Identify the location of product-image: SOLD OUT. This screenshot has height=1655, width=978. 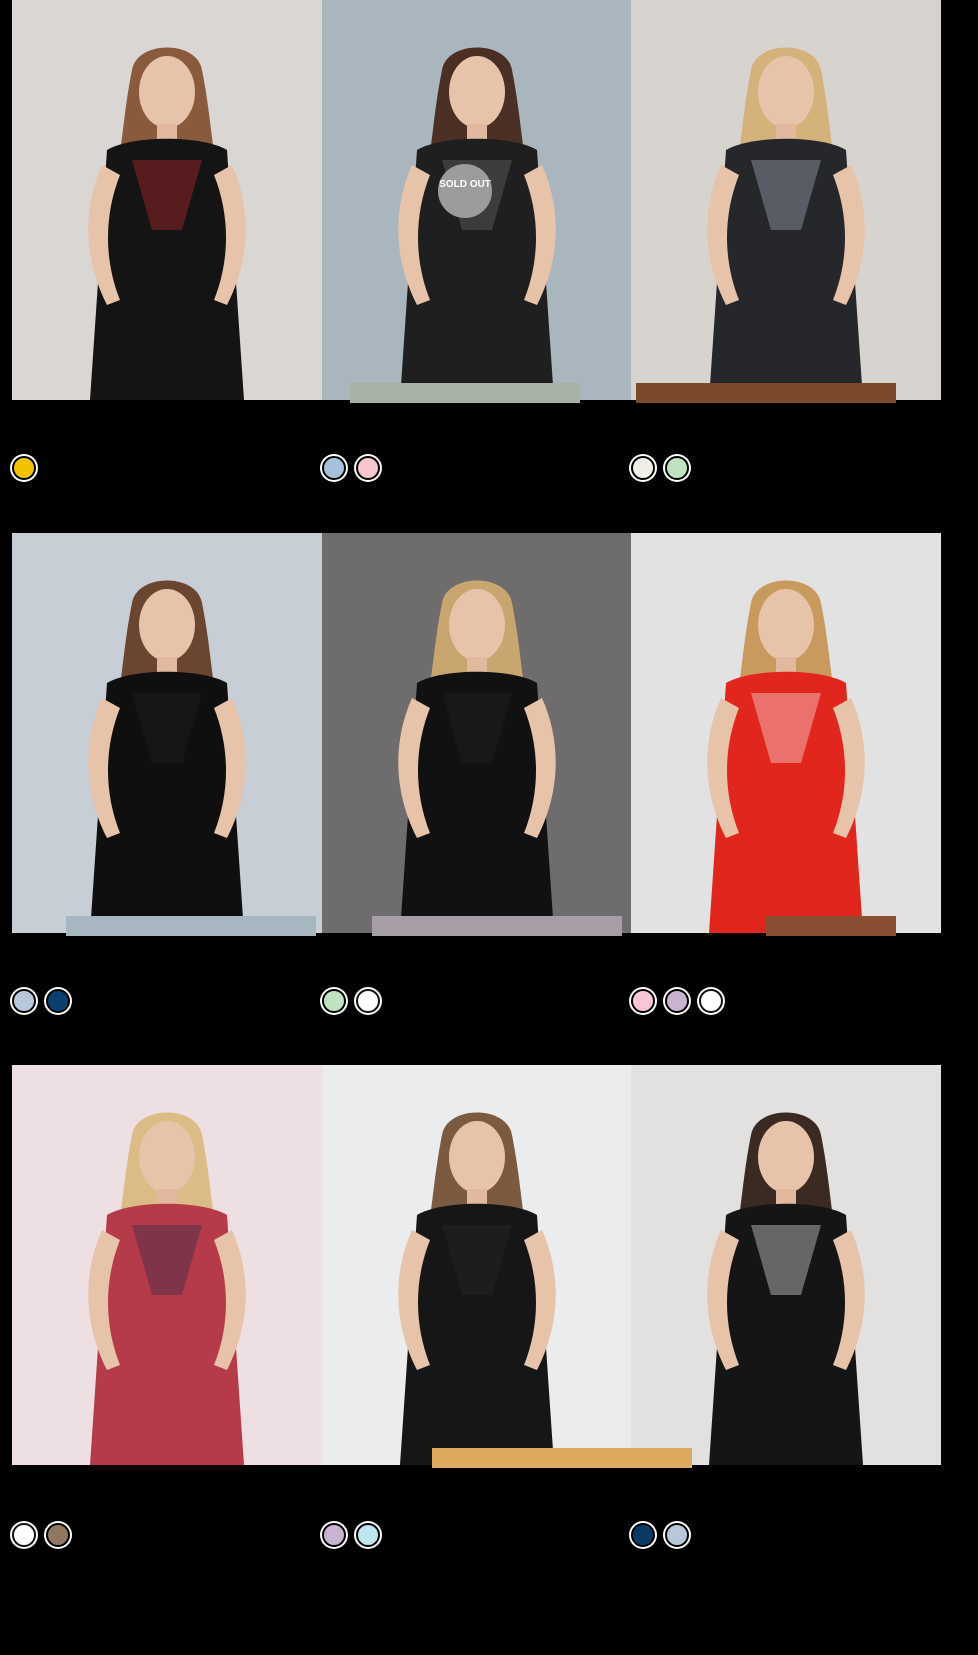
(477, 200).